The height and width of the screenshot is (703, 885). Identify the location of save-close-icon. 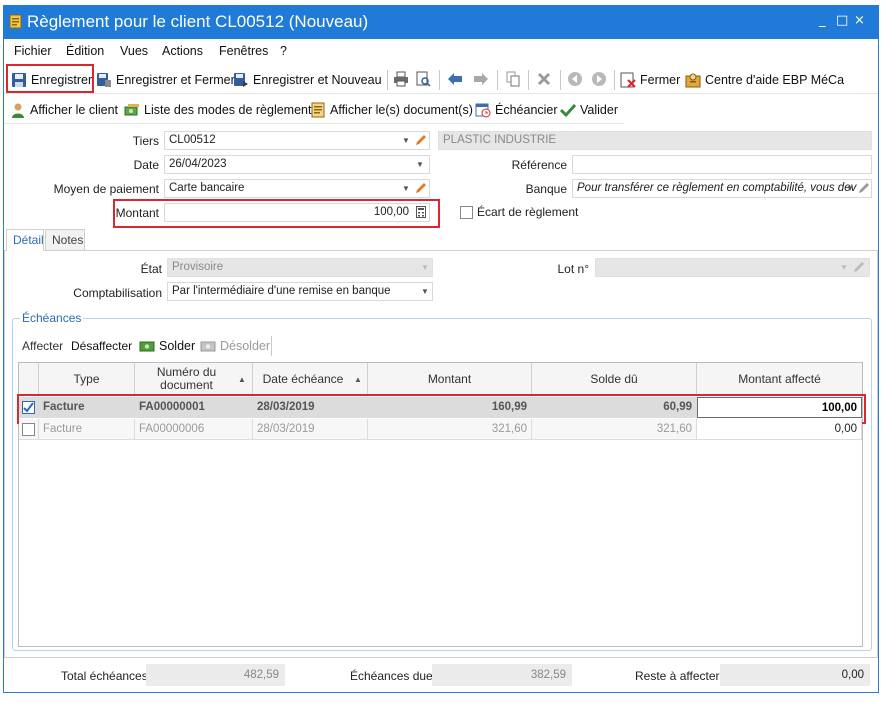
(104, 80).